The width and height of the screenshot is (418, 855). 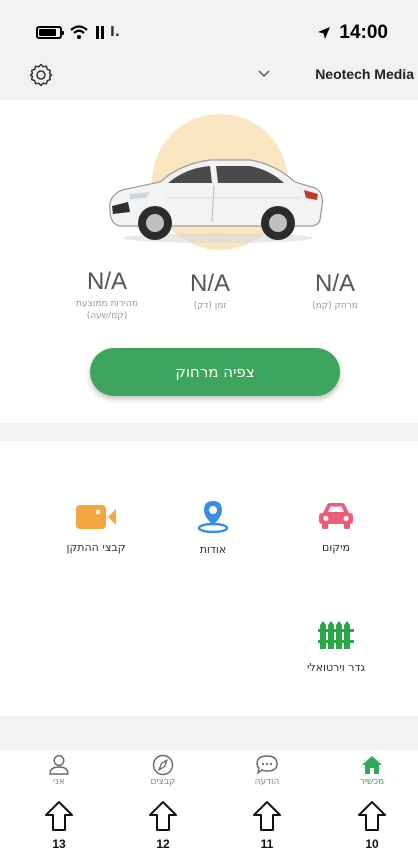 I want to click on tab-bar: מכשיר הודעה קבצים אני, so click(x=209, y=774).